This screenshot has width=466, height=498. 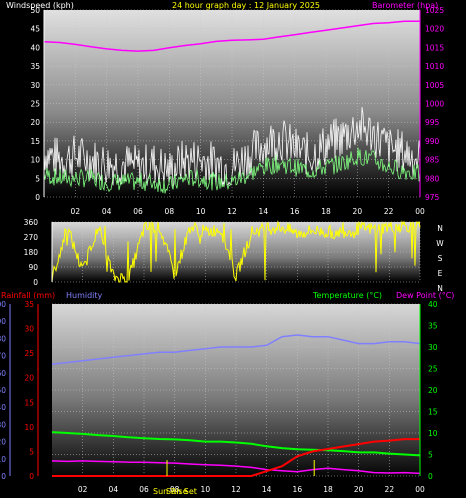 I want to click on climate-x-tick-label: 20, so click(x=359, y=489).